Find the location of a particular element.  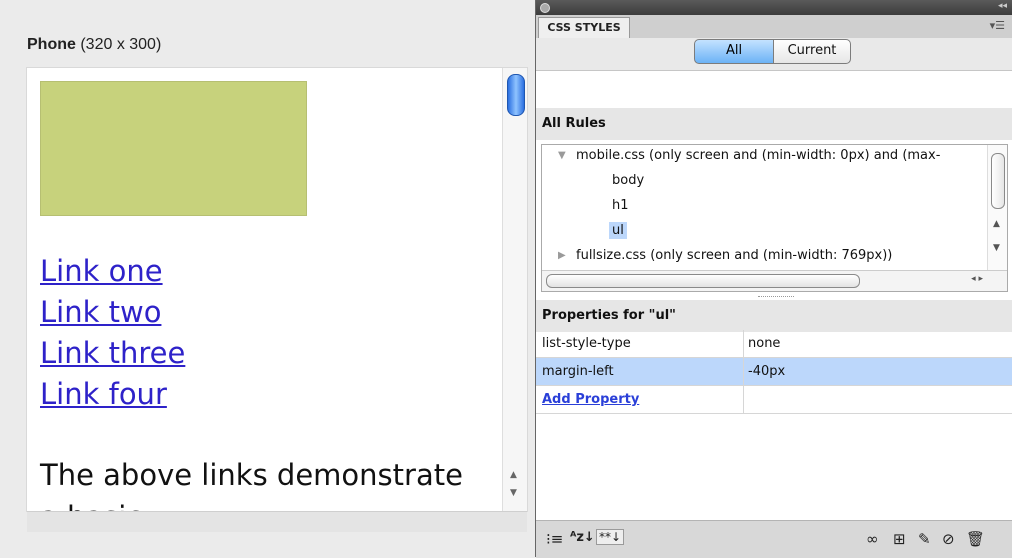

rules-vertical-scrollbar: ▲ ▼ is located at coordinates (997, 208).